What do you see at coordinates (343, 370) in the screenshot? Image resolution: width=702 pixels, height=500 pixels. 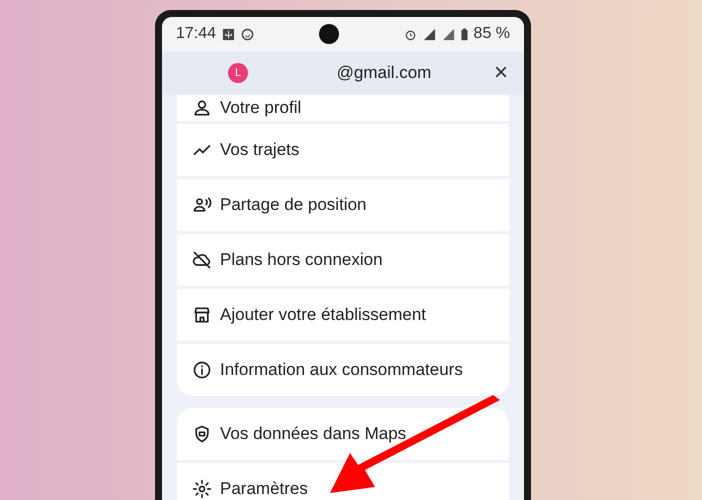 I see `menu-item: Information aux consommateurs` at bounding box center [343, 370].